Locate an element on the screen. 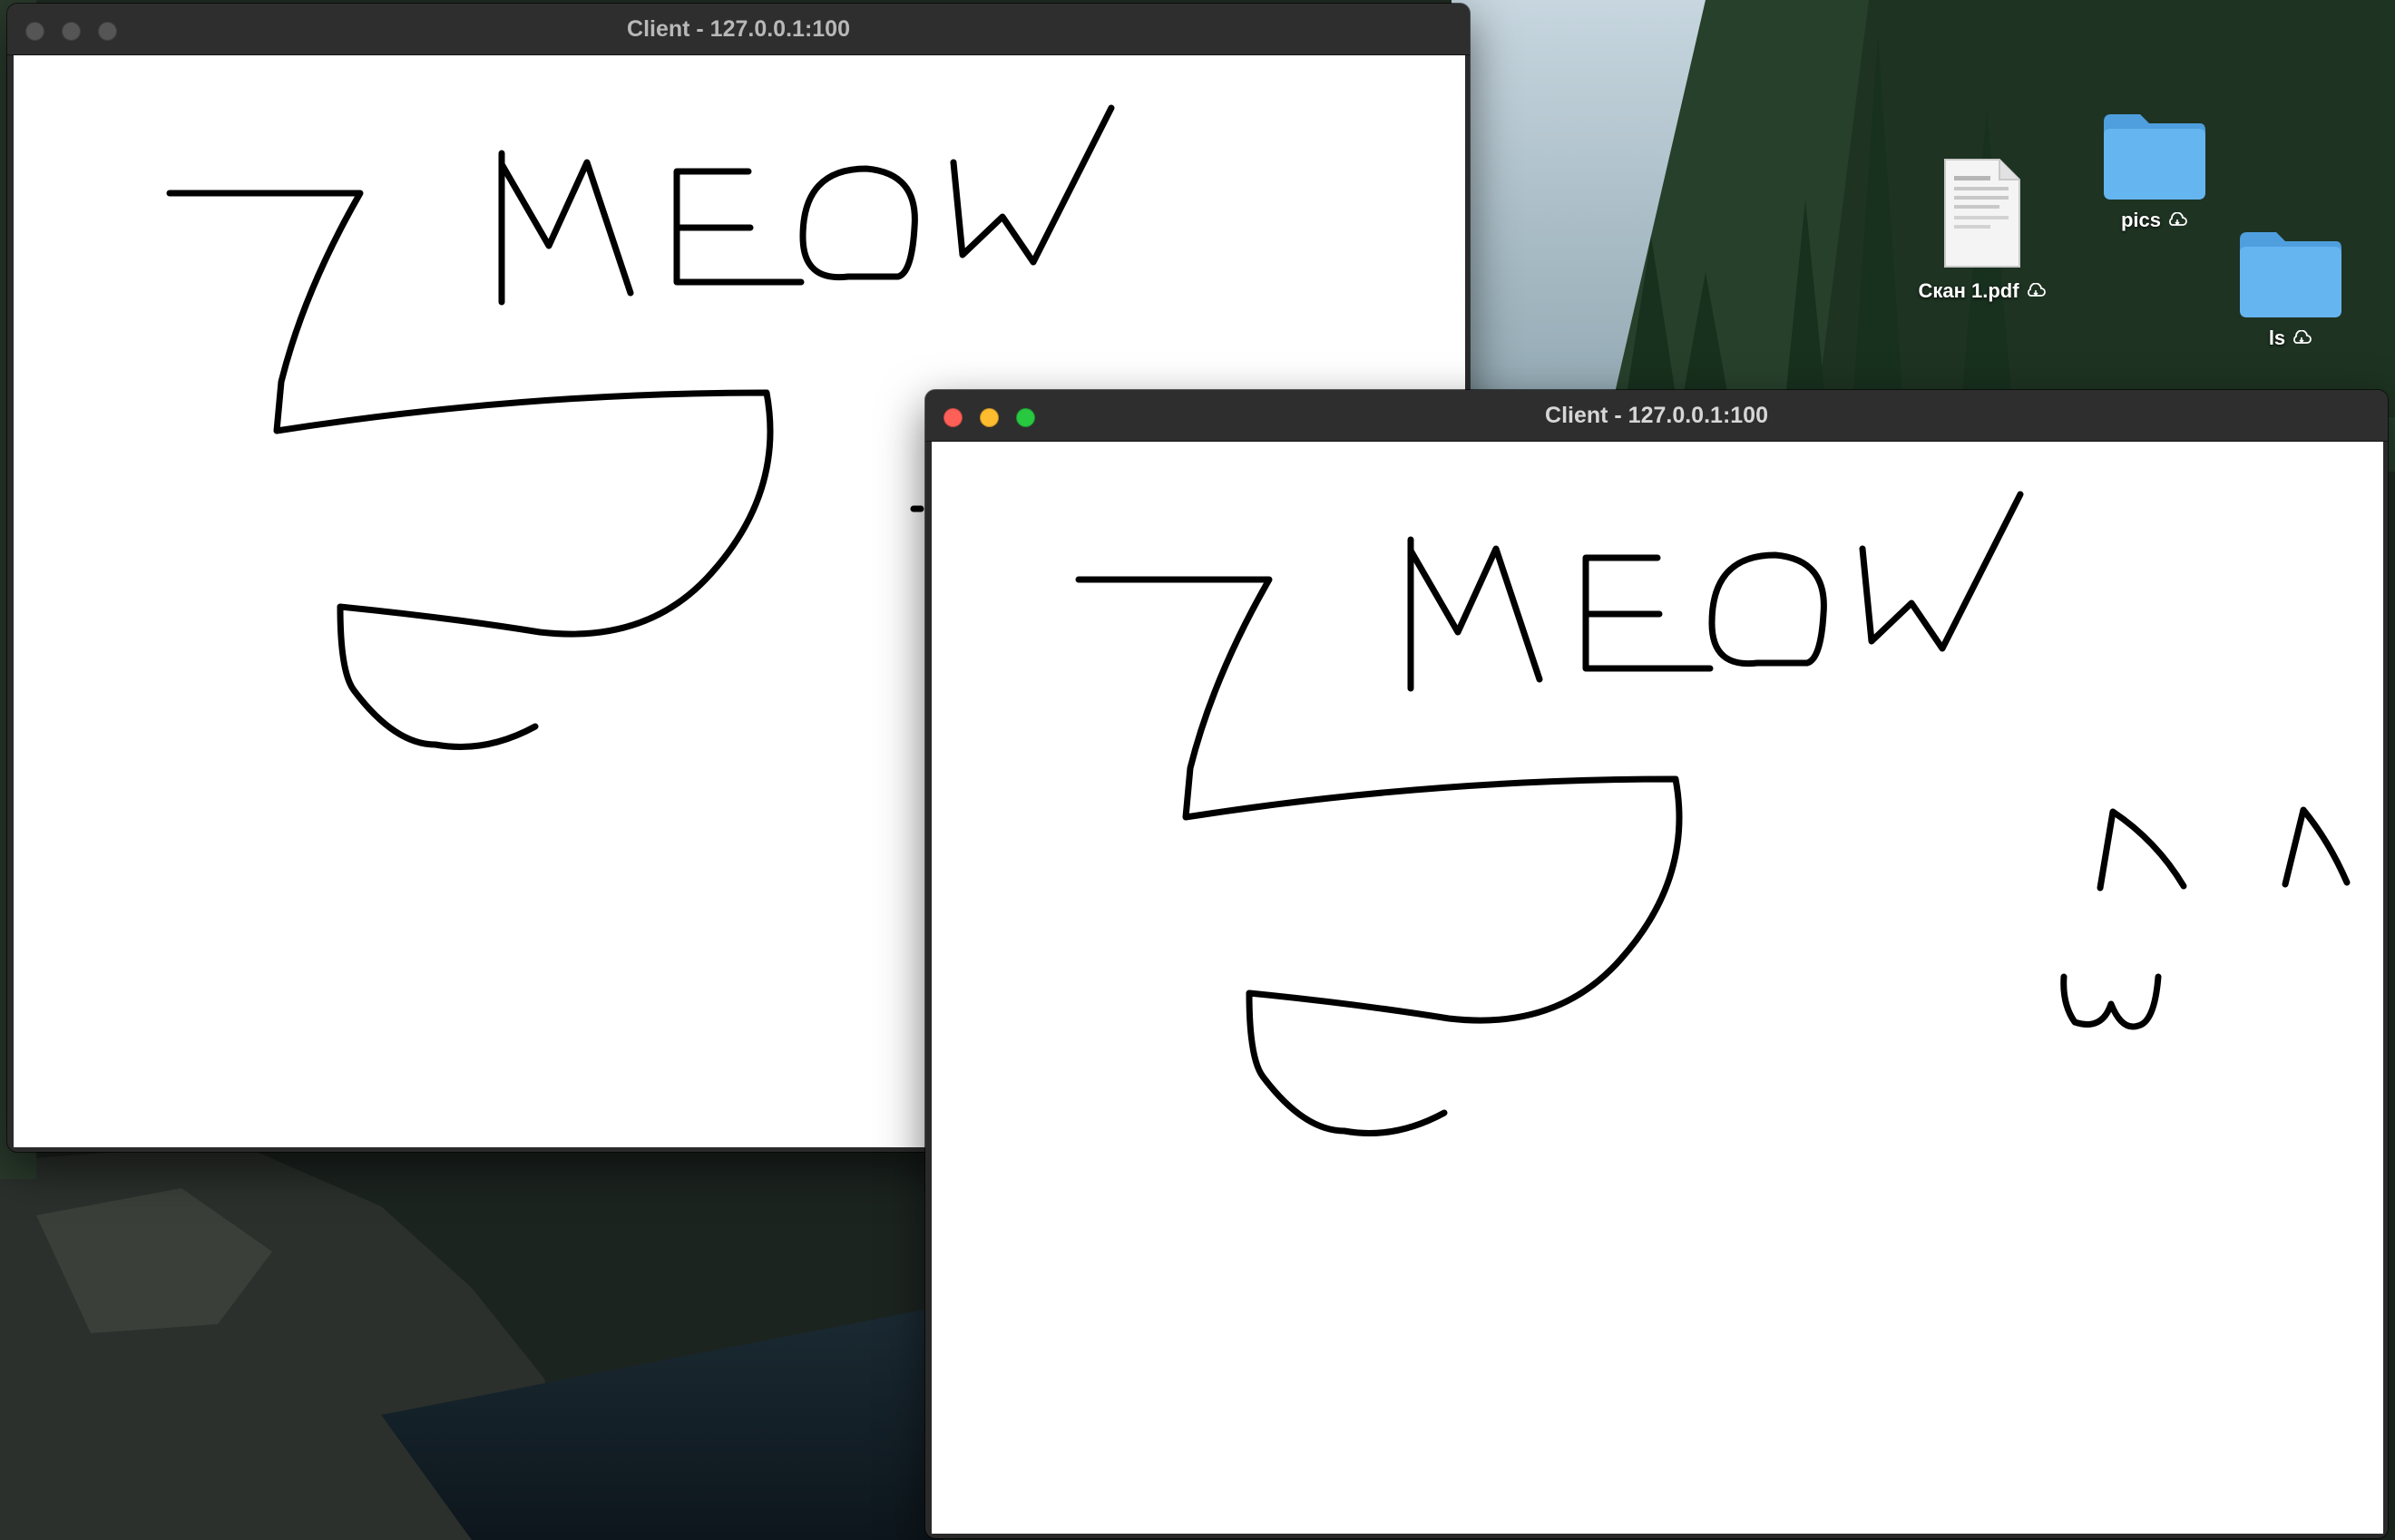  desktop-icon-label: Скан 1.pdf is located at coordinates (1969, 290).